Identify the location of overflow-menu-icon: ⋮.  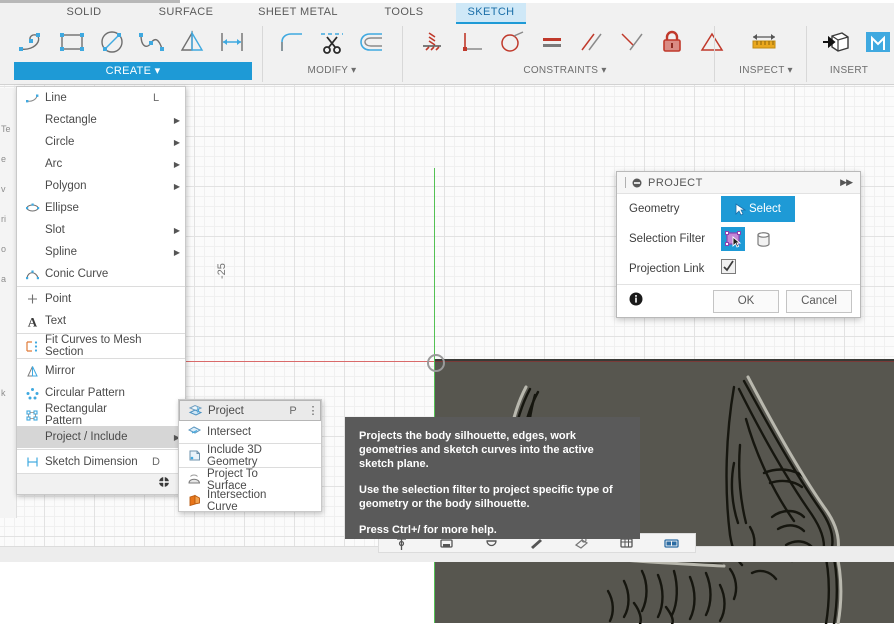
(313, 410).